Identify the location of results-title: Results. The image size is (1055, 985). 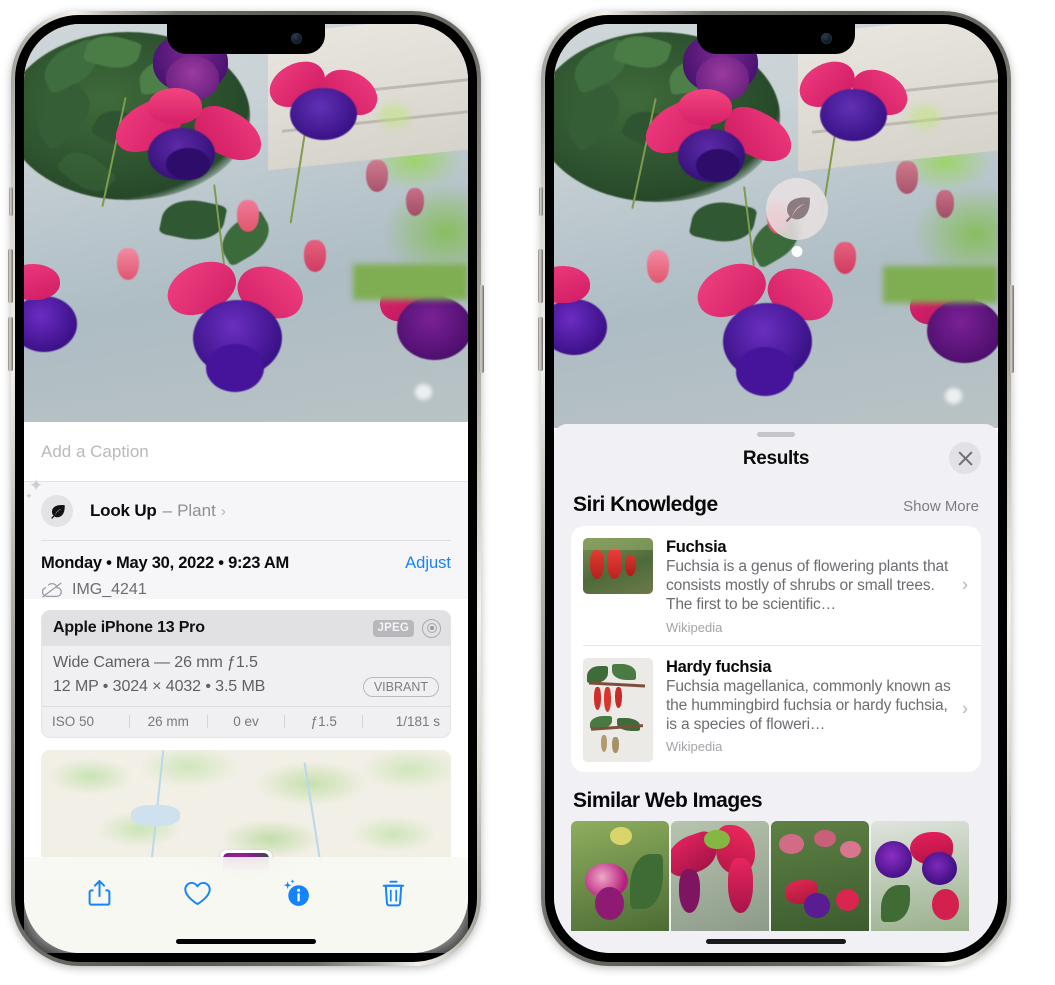
(776, 458).